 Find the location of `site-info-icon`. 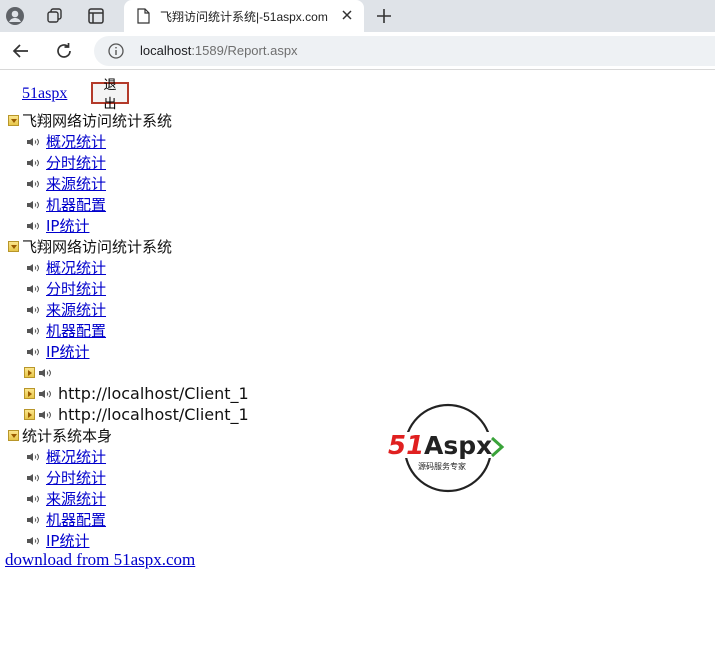

site-info-icon is located at coordinates (116, 53).